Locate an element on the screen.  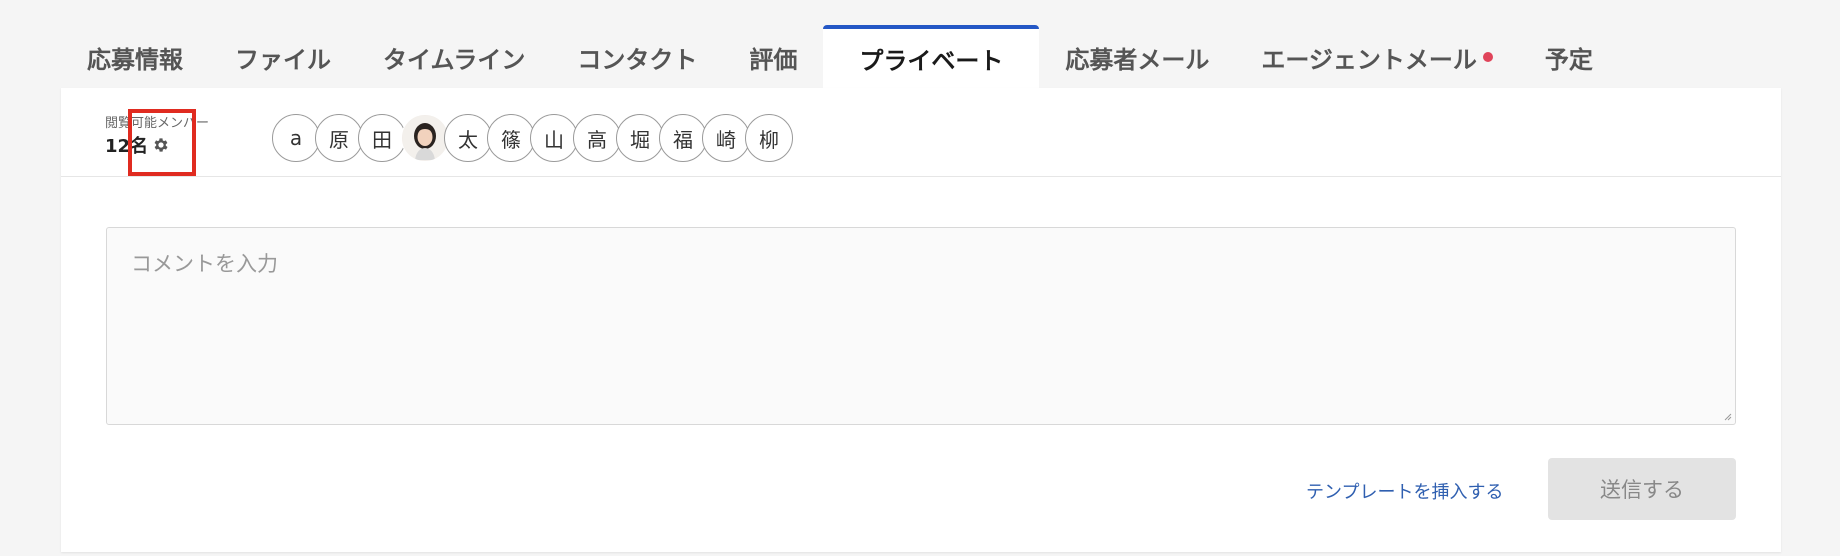
tab-private: プライベート is located at coordinates (931, 56).